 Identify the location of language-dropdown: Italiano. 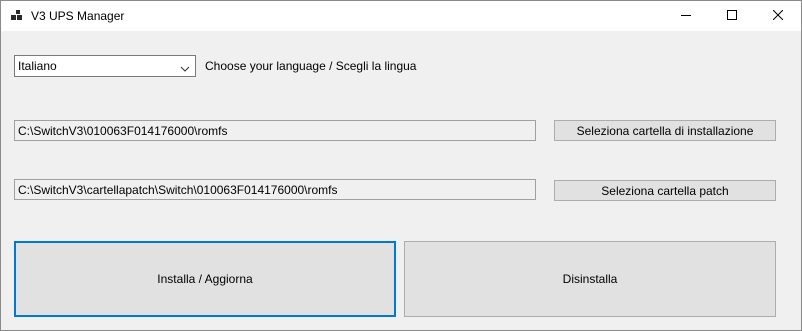
(105, 66).